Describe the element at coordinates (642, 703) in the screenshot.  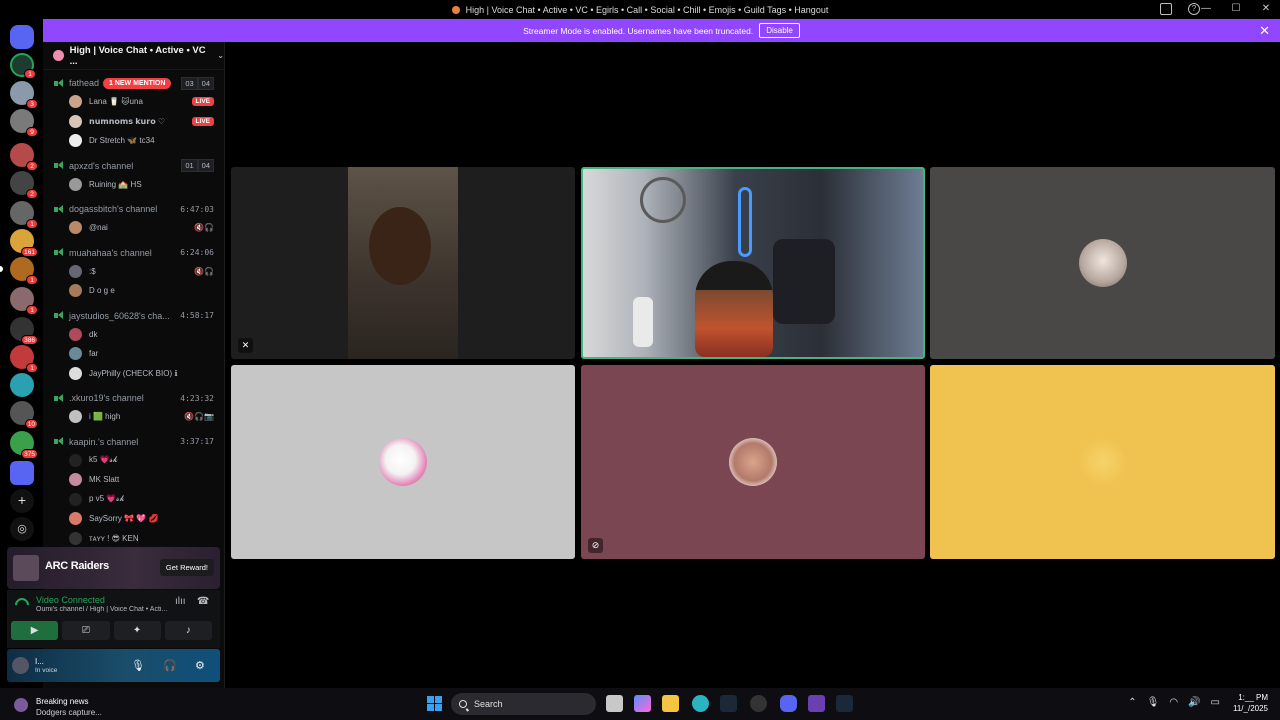
I see `copilot-icon` at that location.